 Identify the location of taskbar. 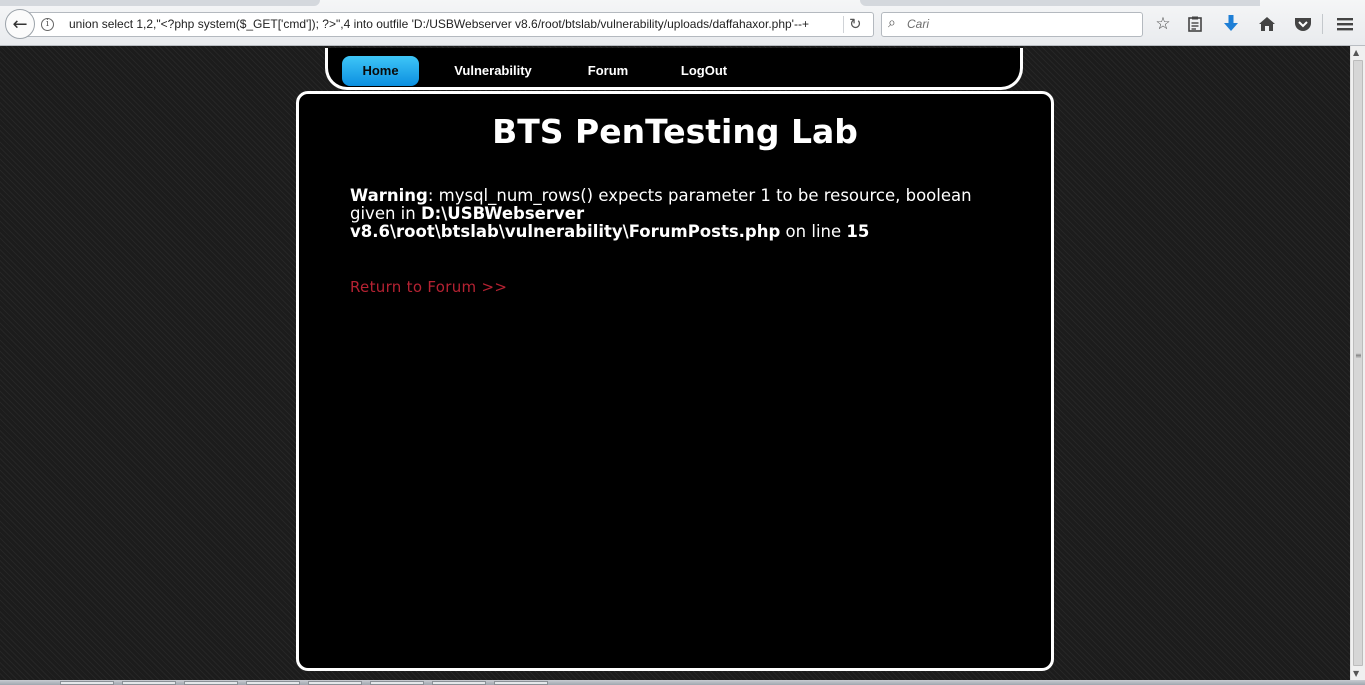
(682, 682).